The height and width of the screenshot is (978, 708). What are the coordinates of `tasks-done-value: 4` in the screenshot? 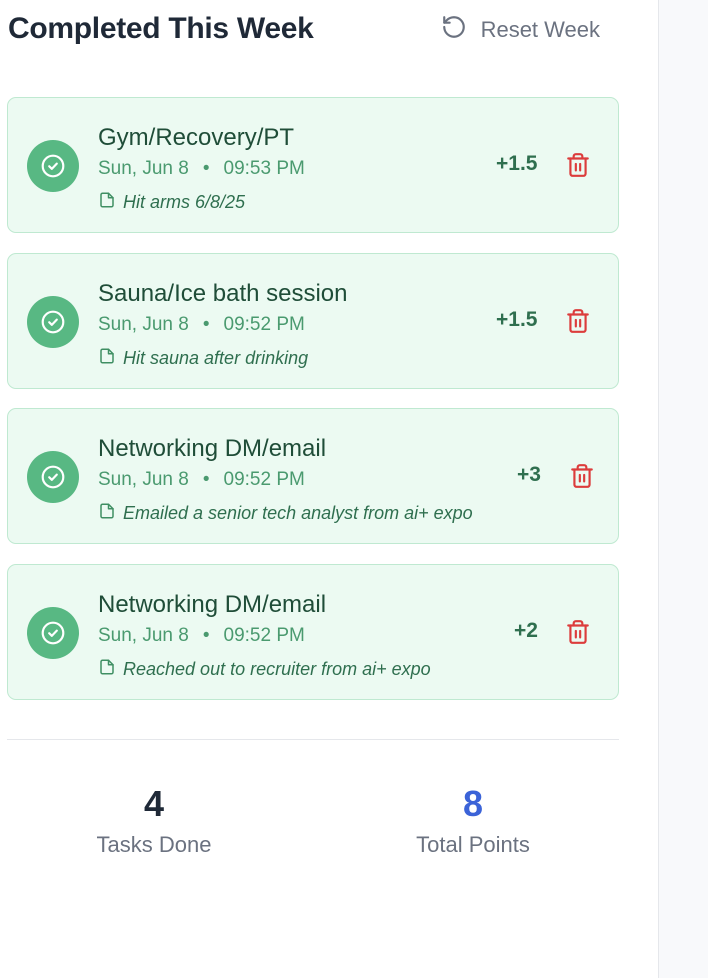 It's located at (154, 803).